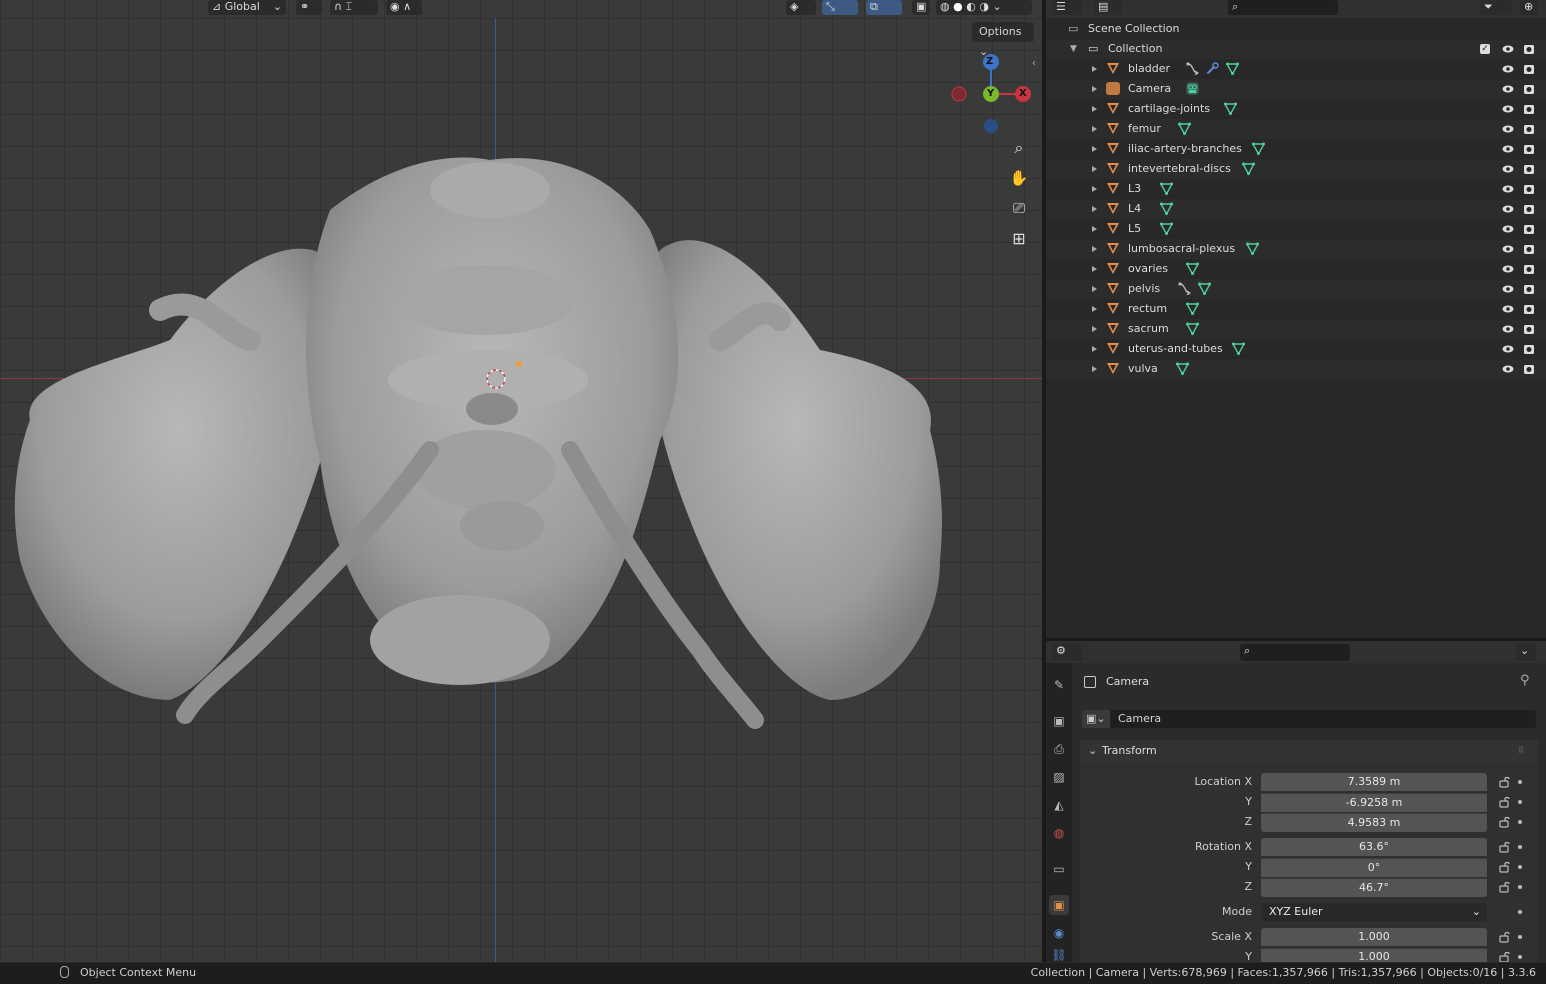 This screenshot has width=1546, height=984. I want to click on filter-dropdown: ⏷, so click(1496, 7).